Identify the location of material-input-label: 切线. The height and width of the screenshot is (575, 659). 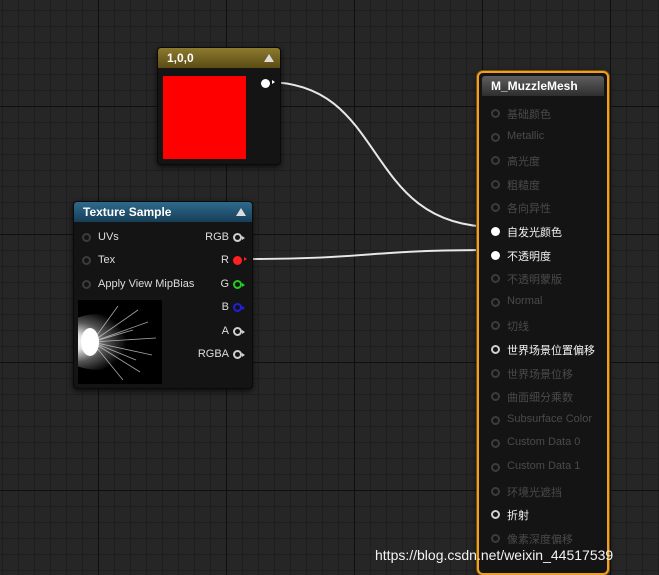
(518, 327).